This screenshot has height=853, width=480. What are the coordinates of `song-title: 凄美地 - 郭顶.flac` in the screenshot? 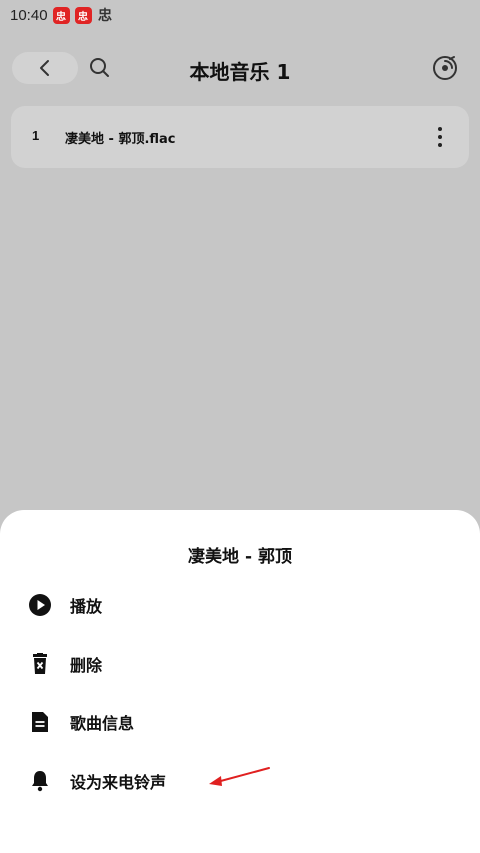 It's located at (120, 139).